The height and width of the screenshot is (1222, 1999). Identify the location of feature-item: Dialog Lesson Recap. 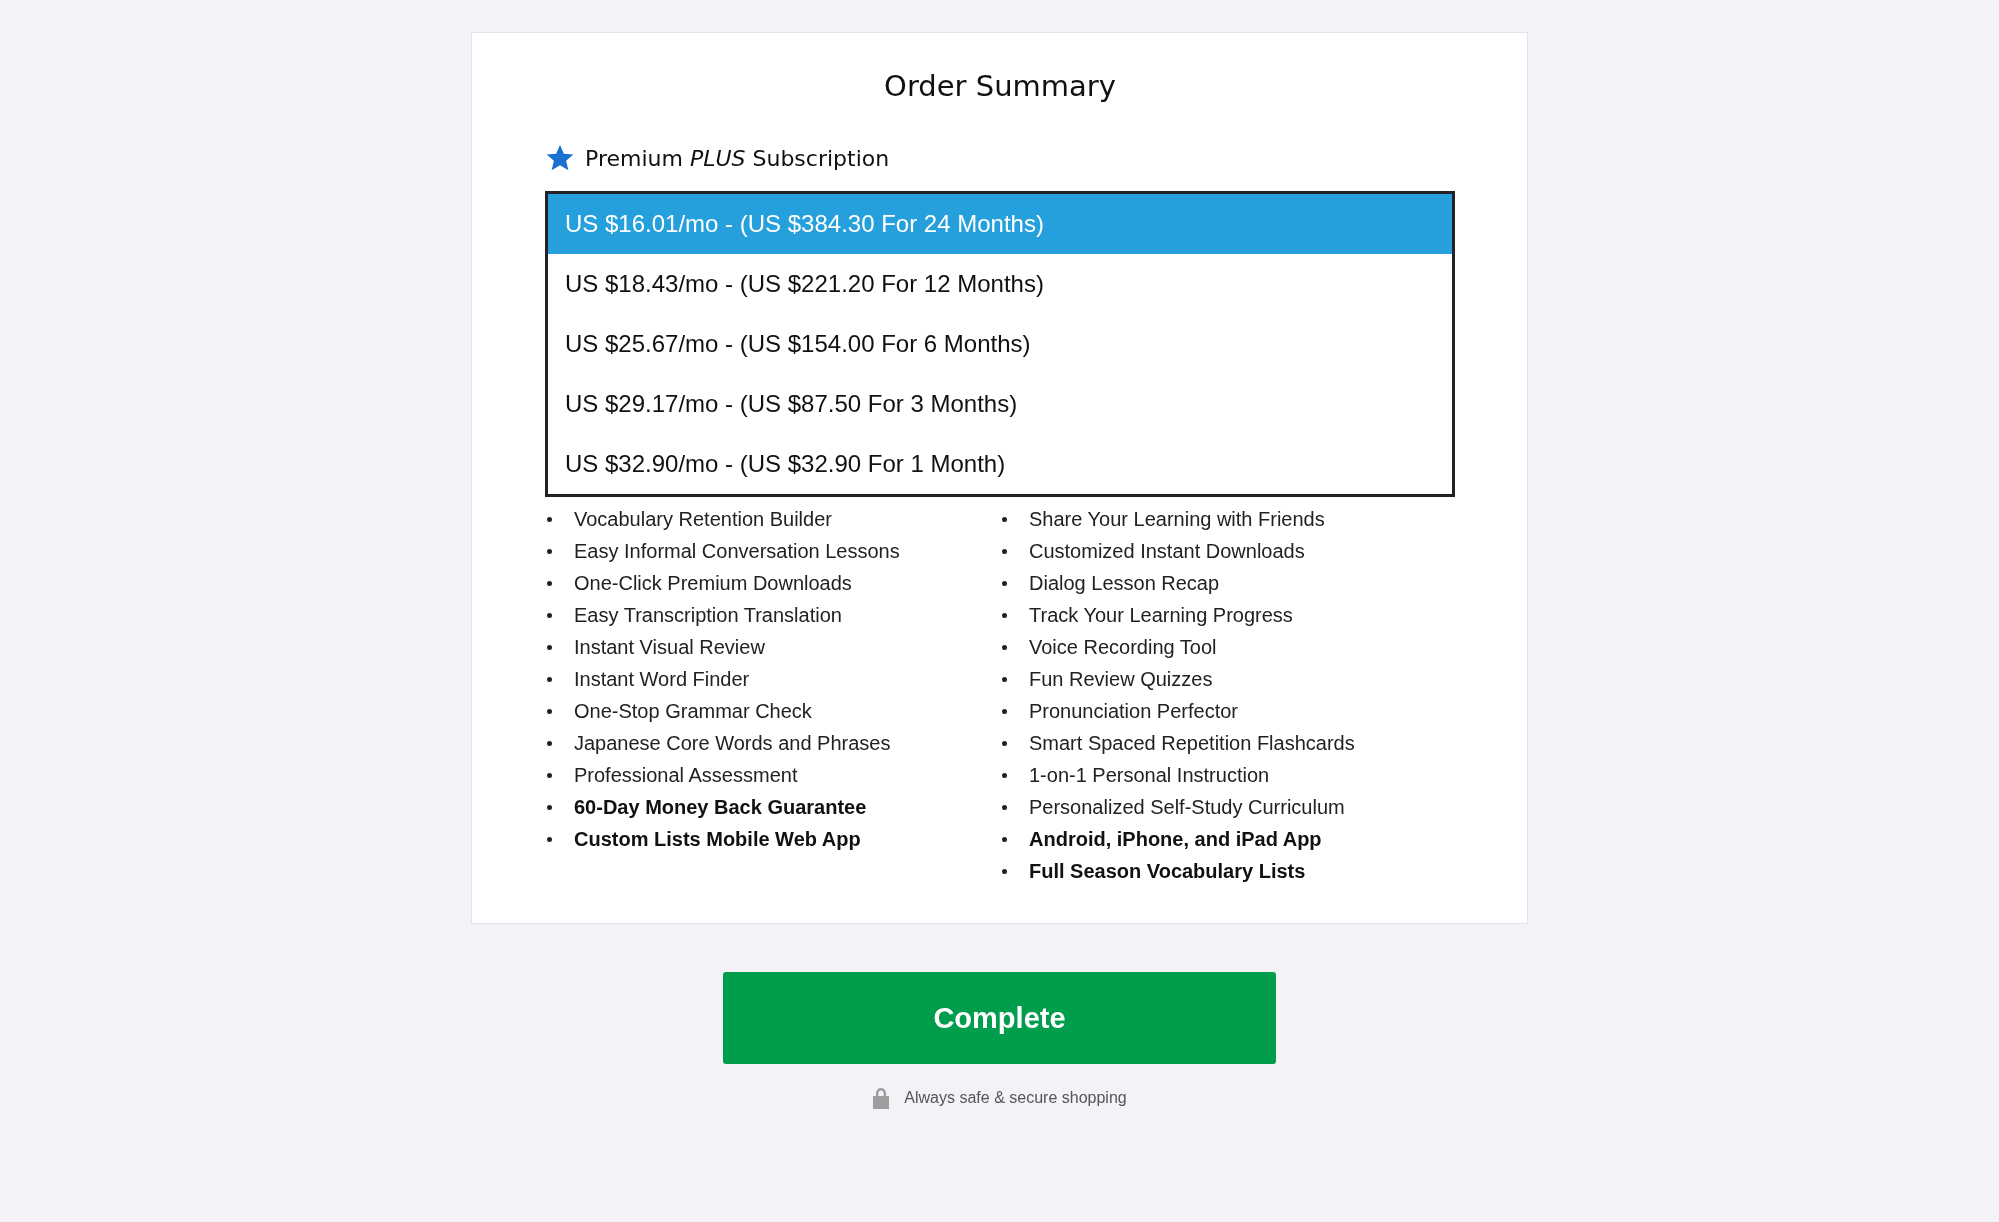
(1124, 583).